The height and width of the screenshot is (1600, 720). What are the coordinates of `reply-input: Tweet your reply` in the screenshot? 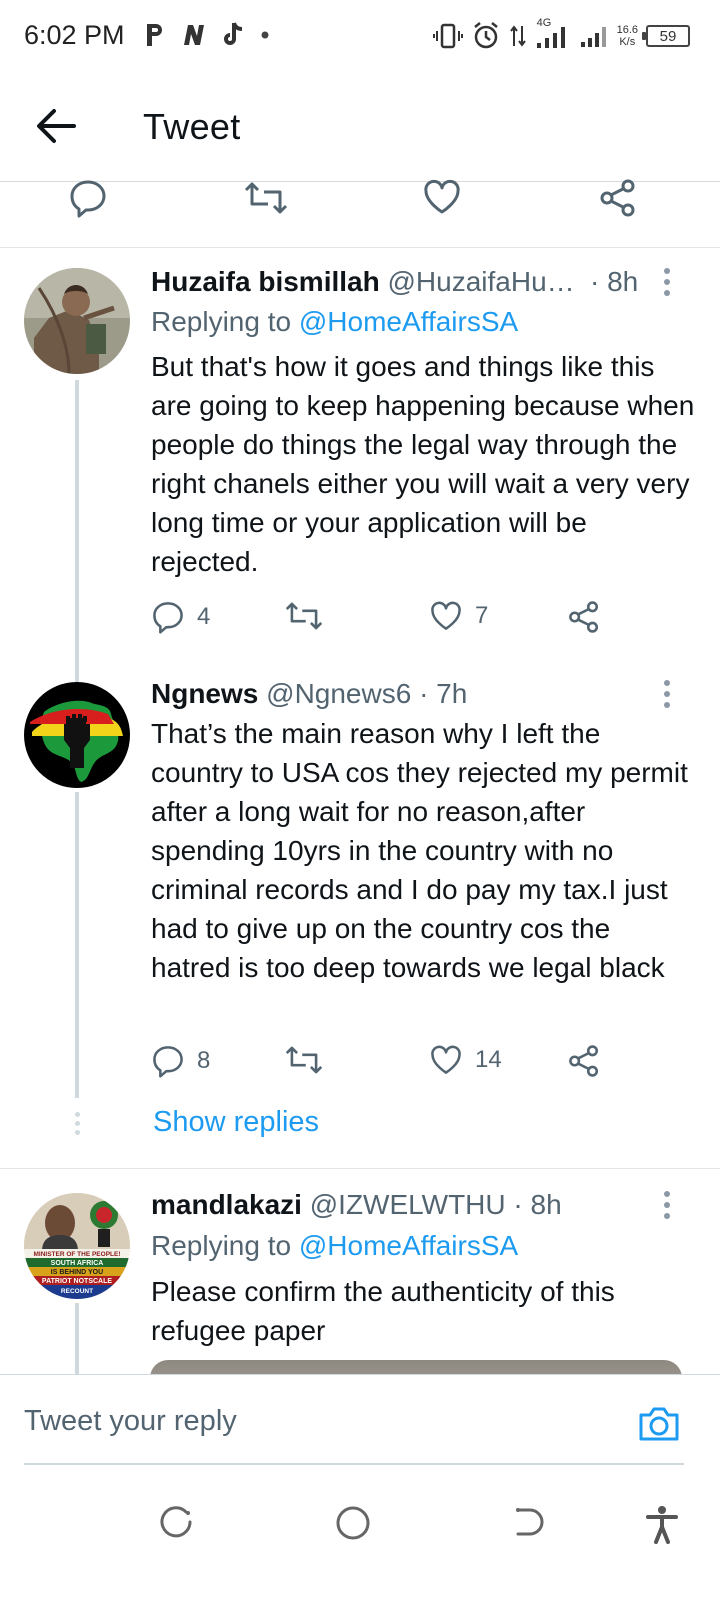 It's located at (130, 1421).